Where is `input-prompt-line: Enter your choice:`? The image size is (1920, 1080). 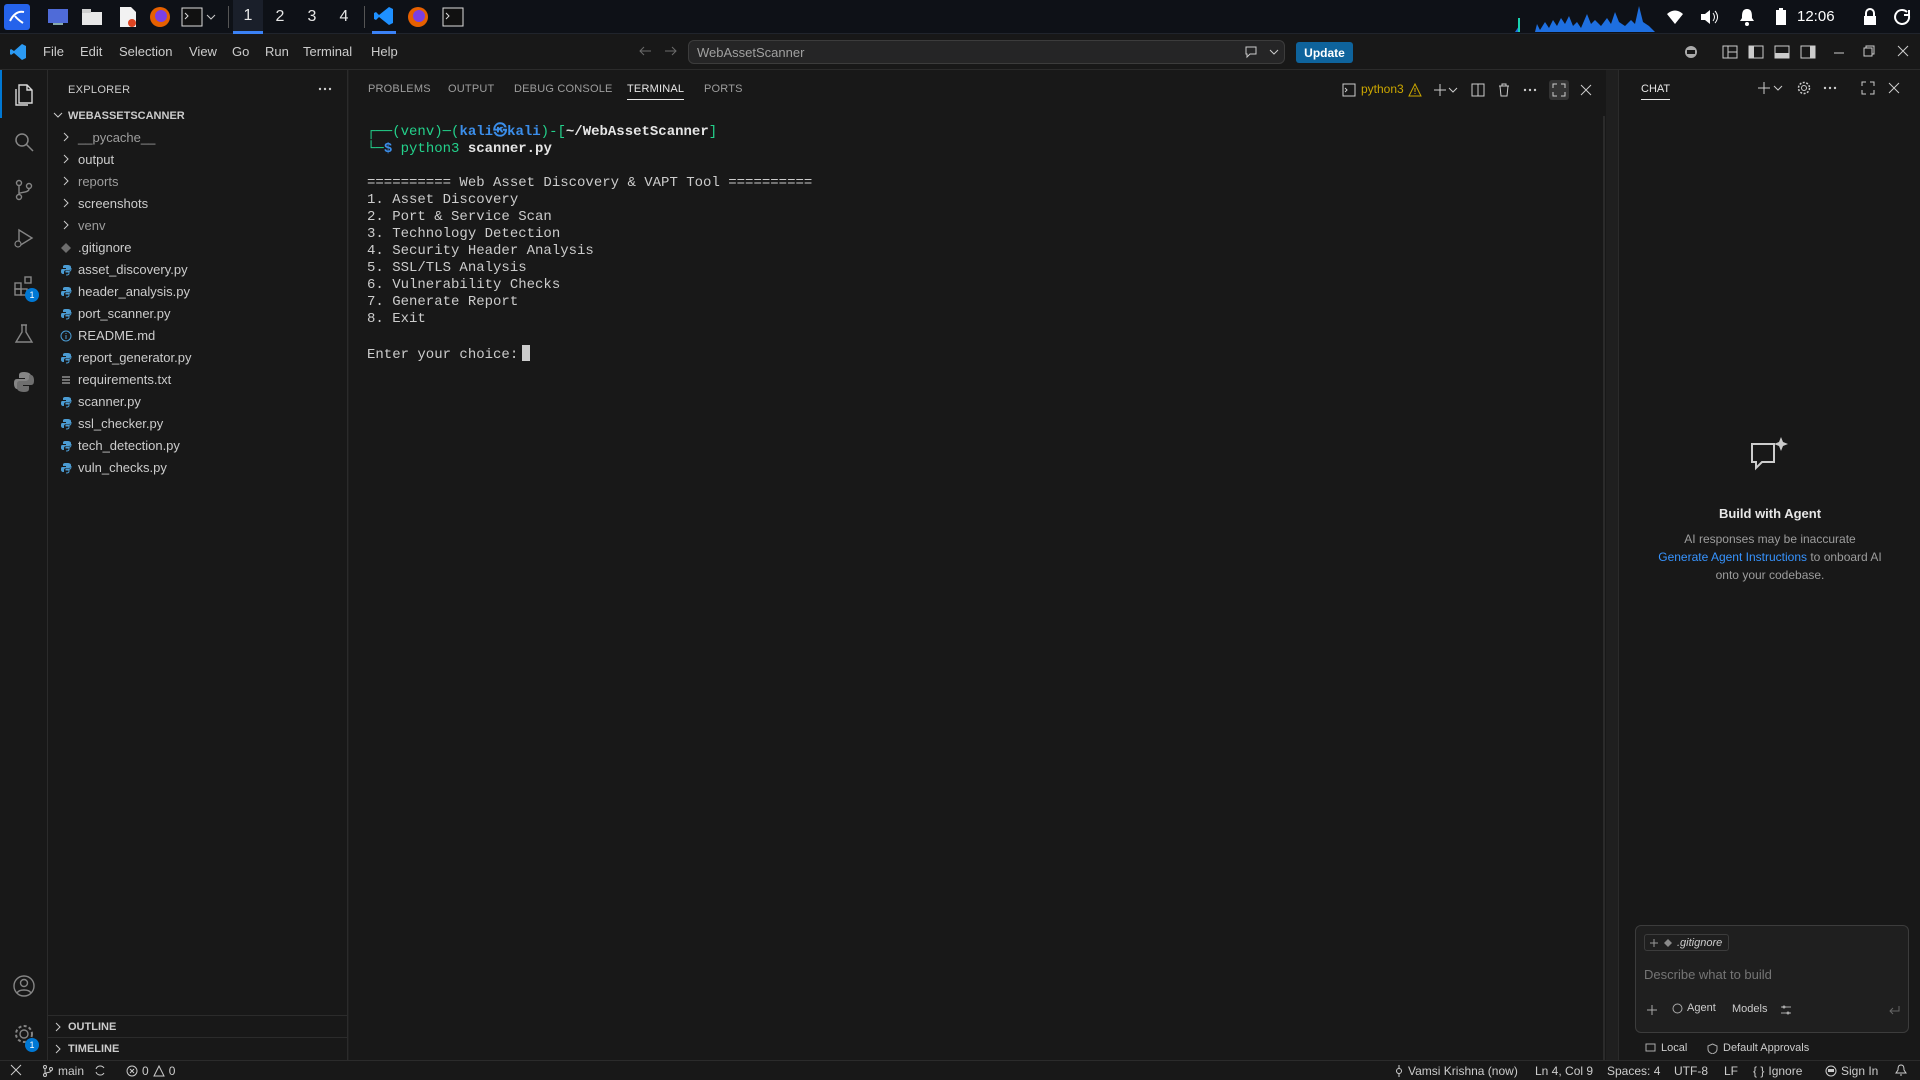 input-prompt-line: Enter your choice: is located at coordinates (449, 354).